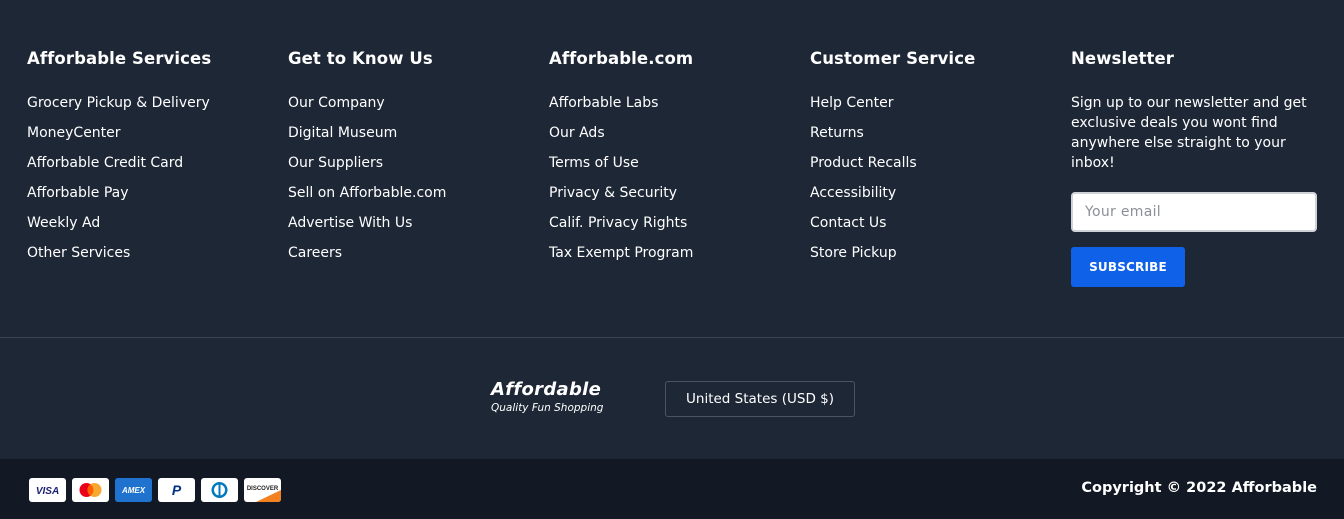 The image size is (1344, 519). I want to click on footer-link-product-recalls: Product Recalls, so click(892, 168).